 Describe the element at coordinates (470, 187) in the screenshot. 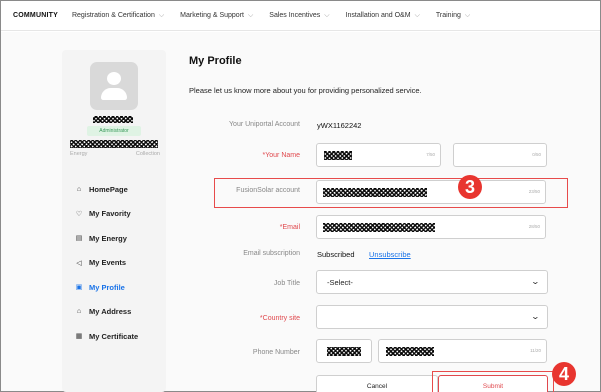

I see `step-3-badge: 3` at that location.